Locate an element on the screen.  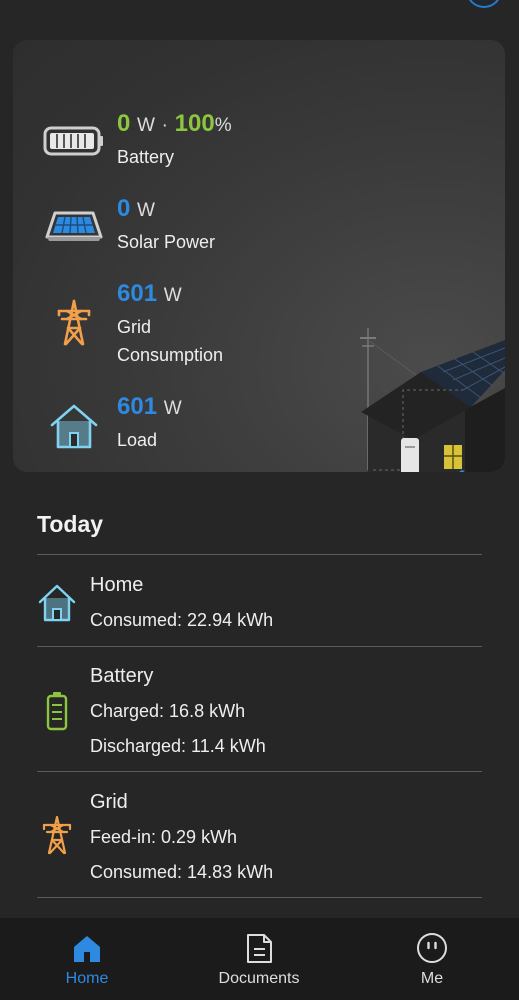
house-illustration is located at coordinates (424, 376).